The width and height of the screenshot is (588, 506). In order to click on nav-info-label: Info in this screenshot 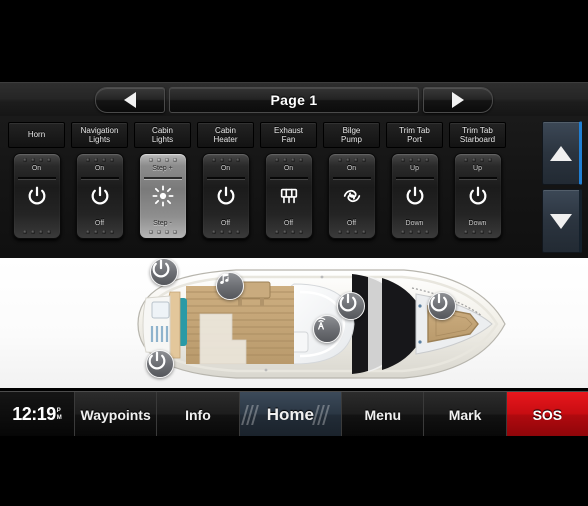, I will do `click(198, 414)`.